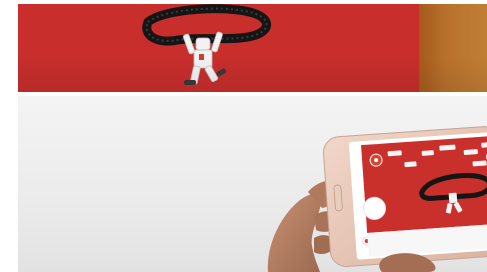 This screenshot has width=487, height=272. I want to click on home-button, so click(338, 198).